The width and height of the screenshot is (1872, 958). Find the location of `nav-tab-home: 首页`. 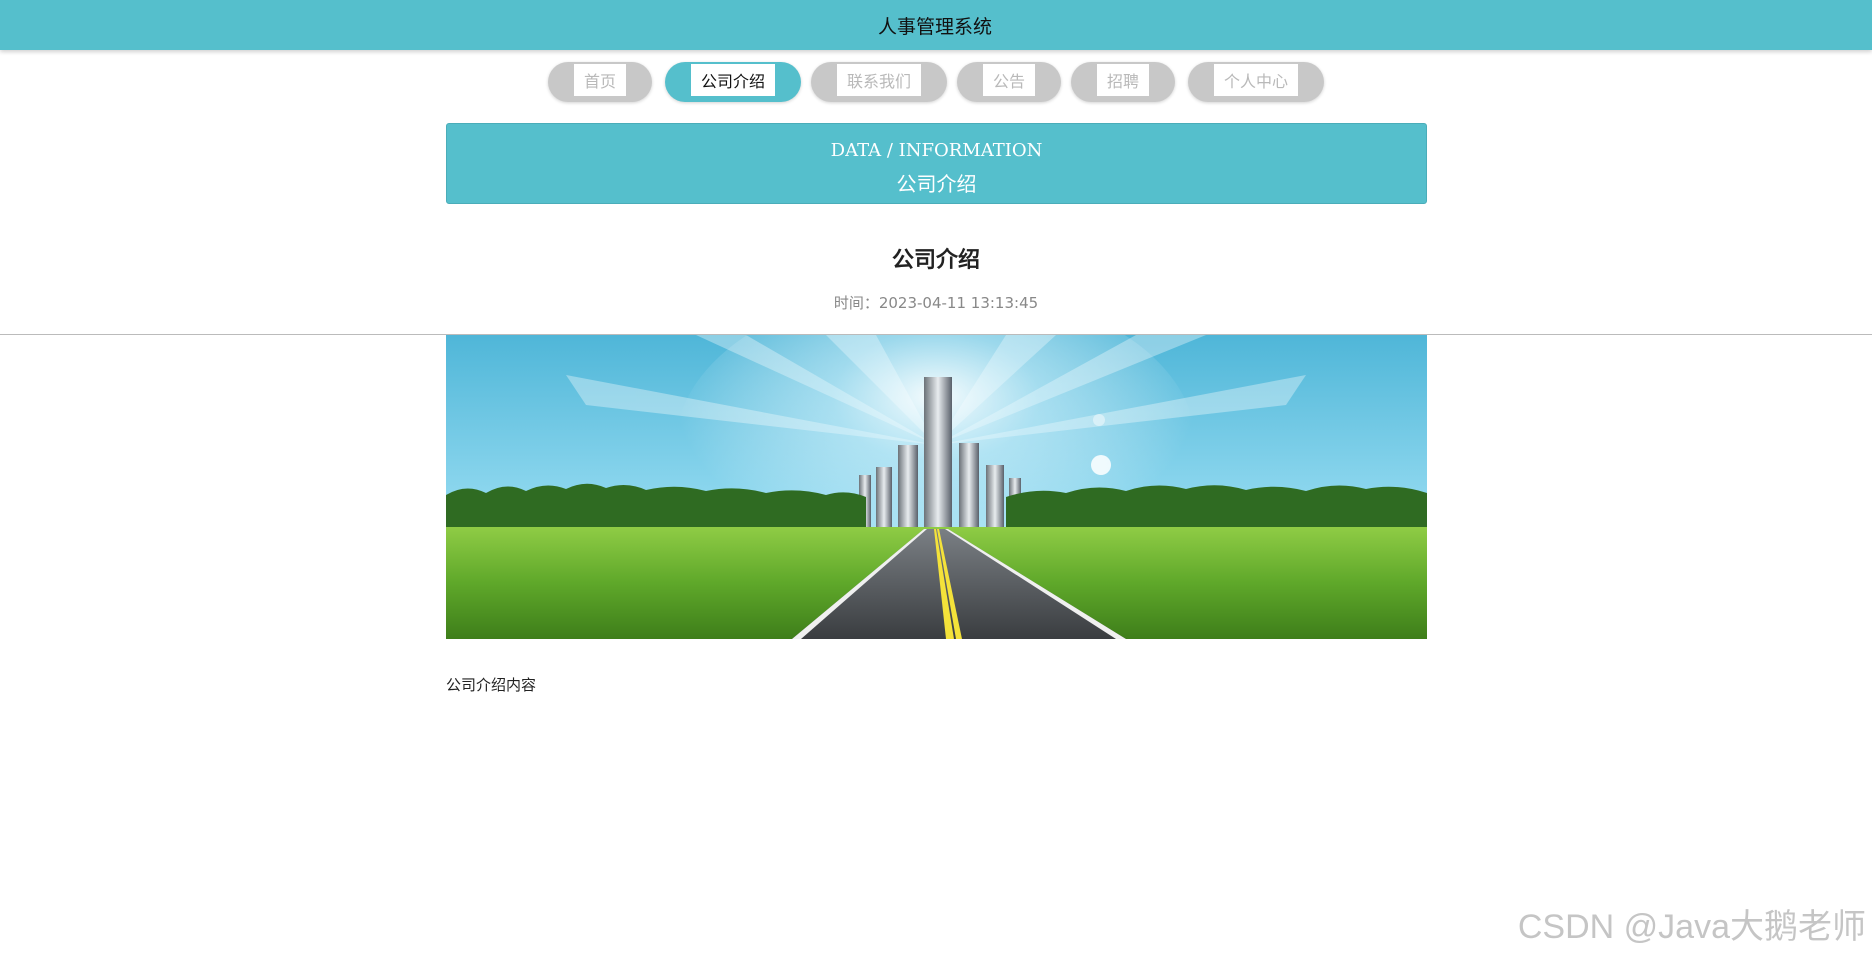

nav-tab-home: 首页 is located at coordinates (600, 82).